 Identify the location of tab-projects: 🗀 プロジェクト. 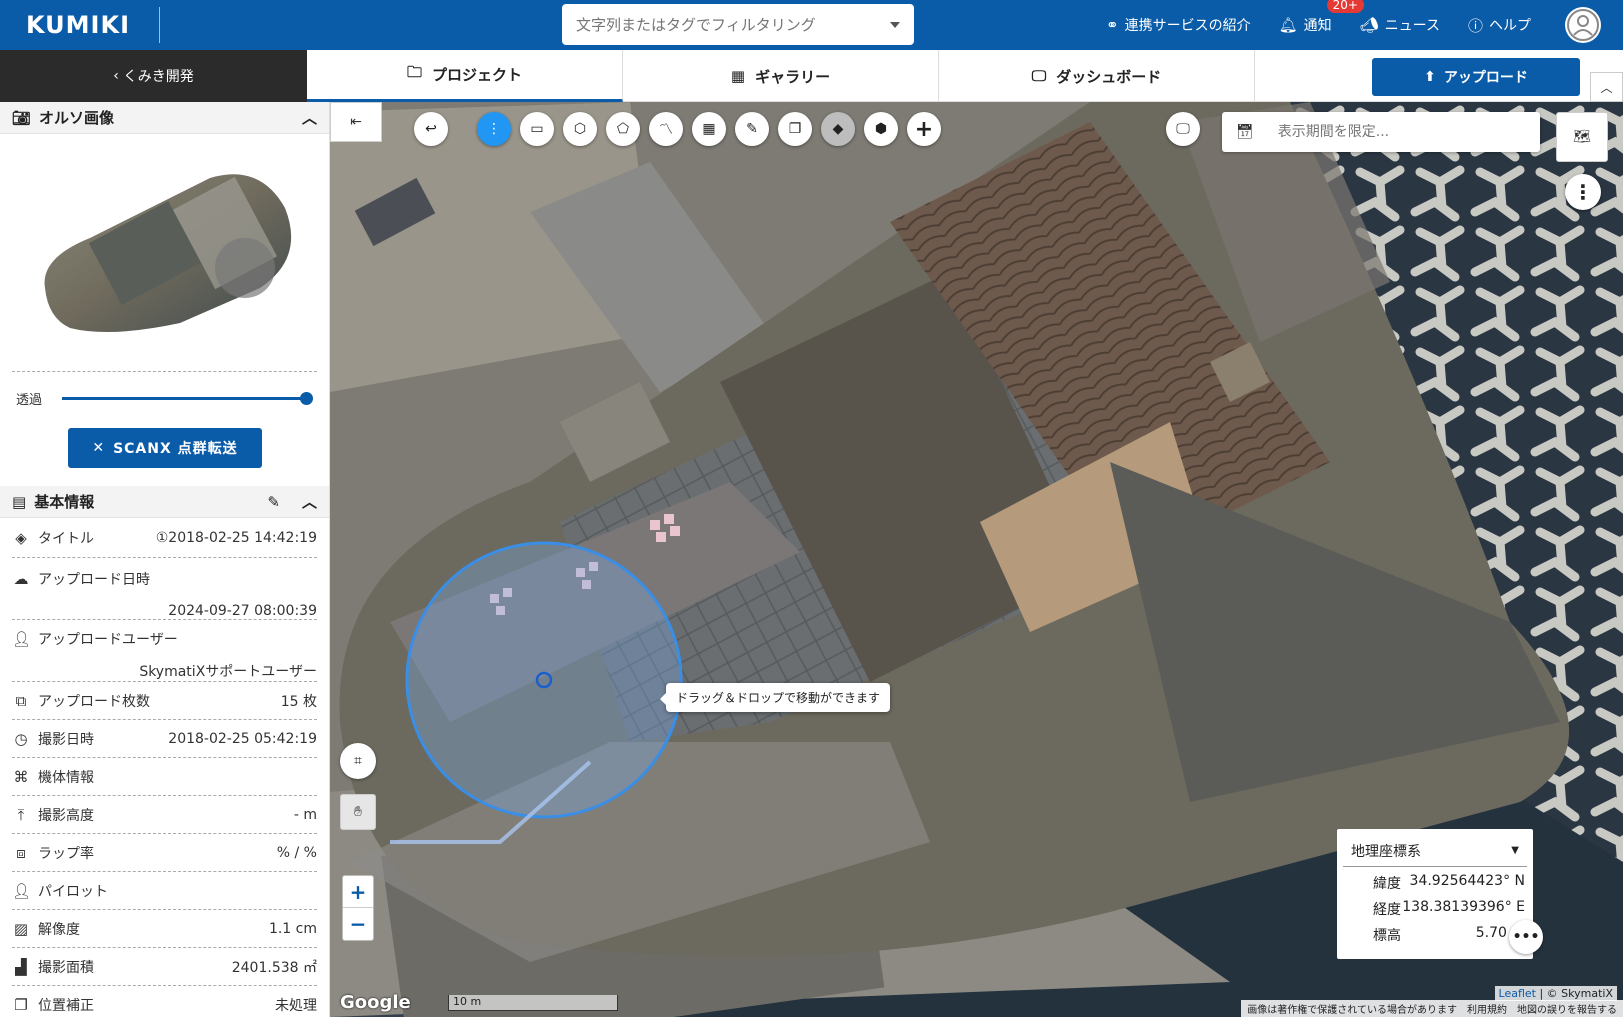
(465, 76).